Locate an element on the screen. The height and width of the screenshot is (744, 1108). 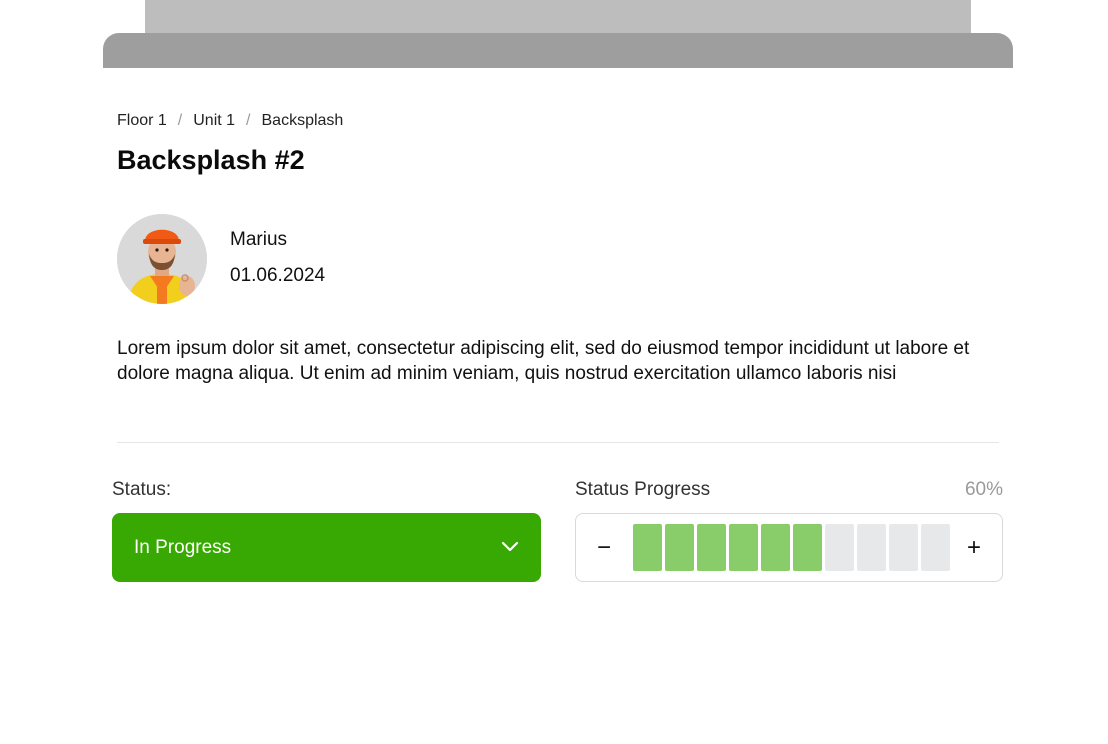
status-dropdown-value: In Progress is located at coordinates (183, 547).